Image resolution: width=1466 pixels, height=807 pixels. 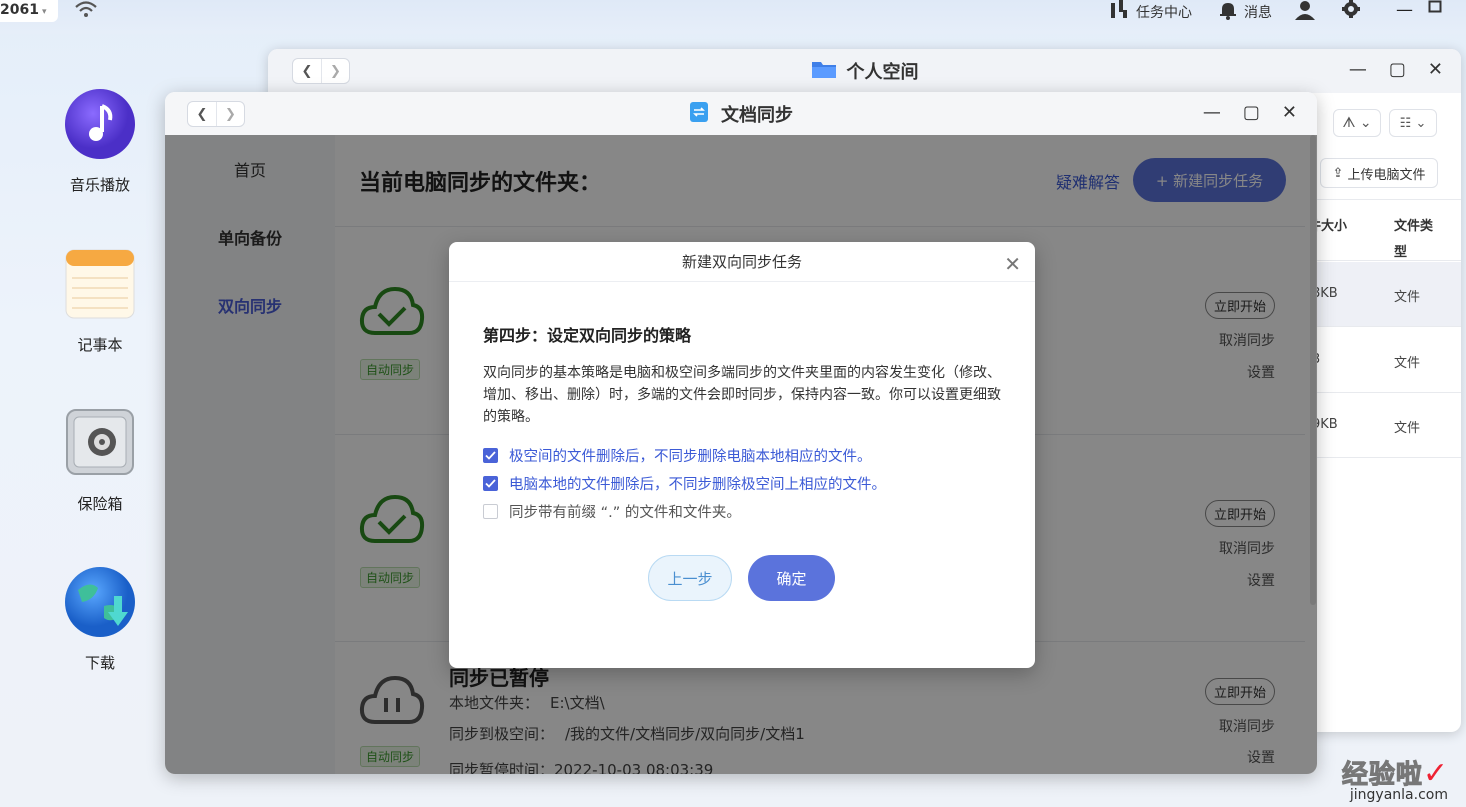 What do you see at coordinates (86, 12) in the screenshot?
I see `wifi-icon` at bounding box center [86, 12].